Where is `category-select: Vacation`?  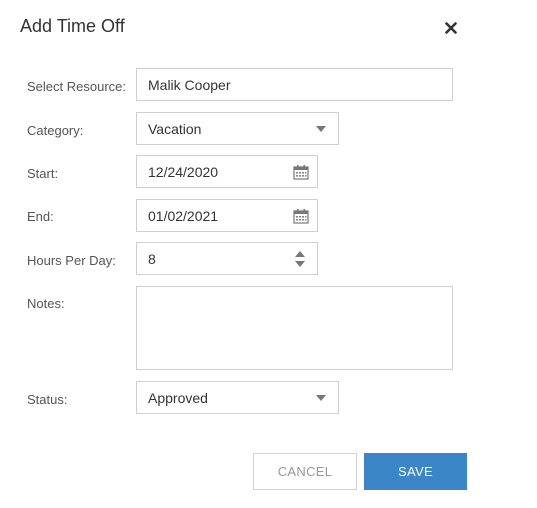 category-select: Vacation is located at coordinates (237, 128).